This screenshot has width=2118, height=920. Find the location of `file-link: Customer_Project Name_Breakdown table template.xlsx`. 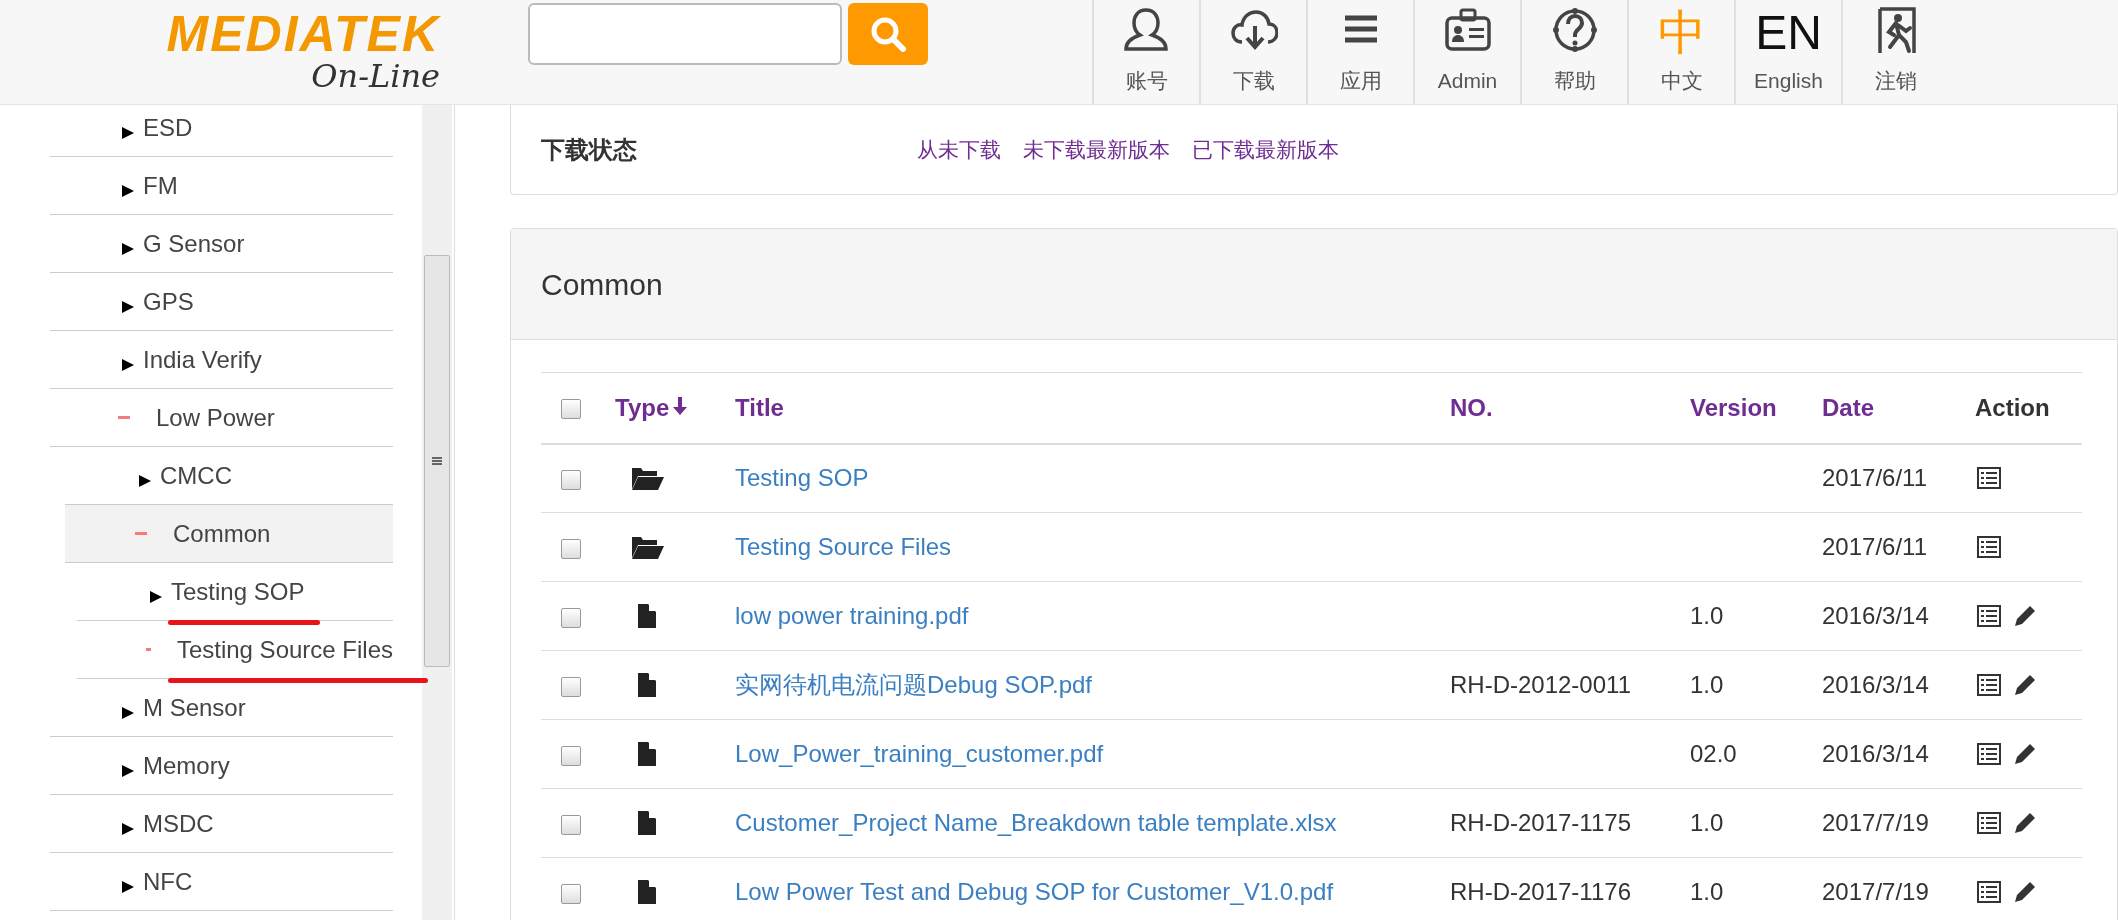

file-link: Customer_Project Name_Breakdown table template.xlsx is located at coordinates (1036, 822).